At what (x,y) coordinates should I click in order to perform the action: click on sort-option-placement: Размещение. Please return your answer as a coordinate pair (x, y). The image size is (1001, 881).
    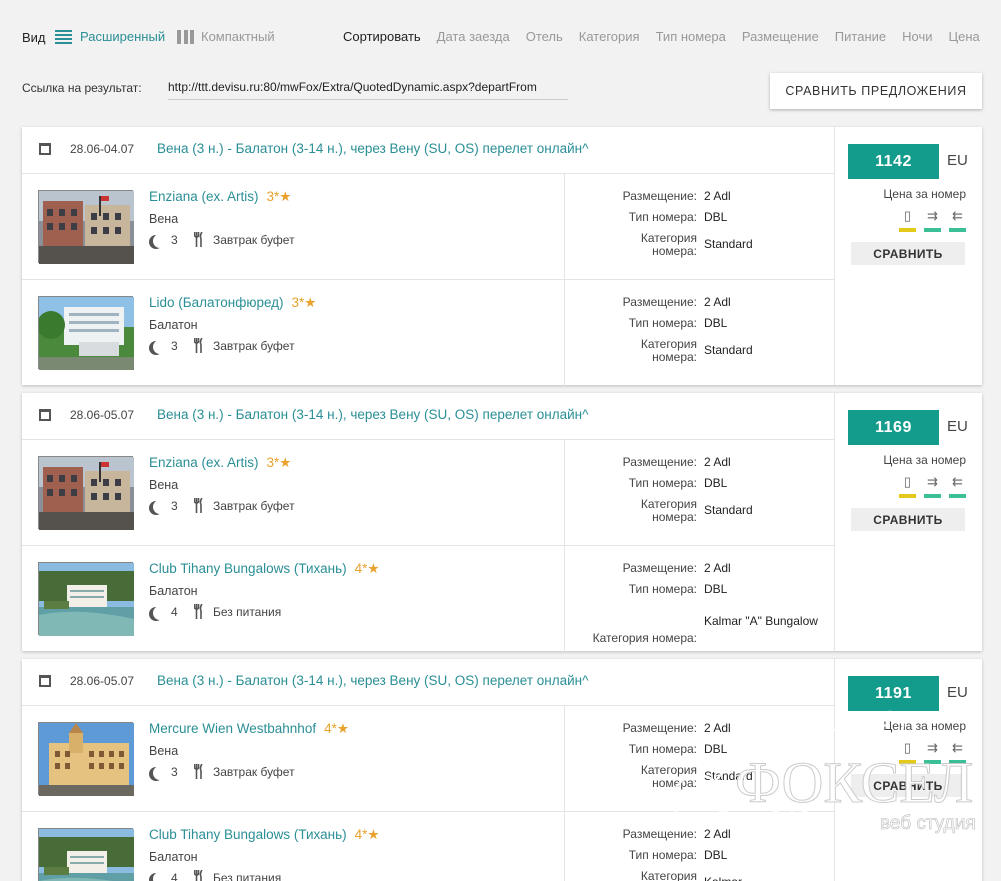
    Looking at the image, I should click on (780, 36).